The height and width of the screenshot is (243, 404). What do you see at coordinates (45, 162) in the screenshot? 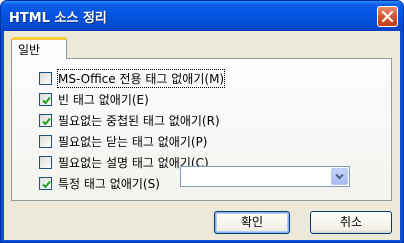
I see `checkbox-comment-tags` at bounding box center [45, 162].